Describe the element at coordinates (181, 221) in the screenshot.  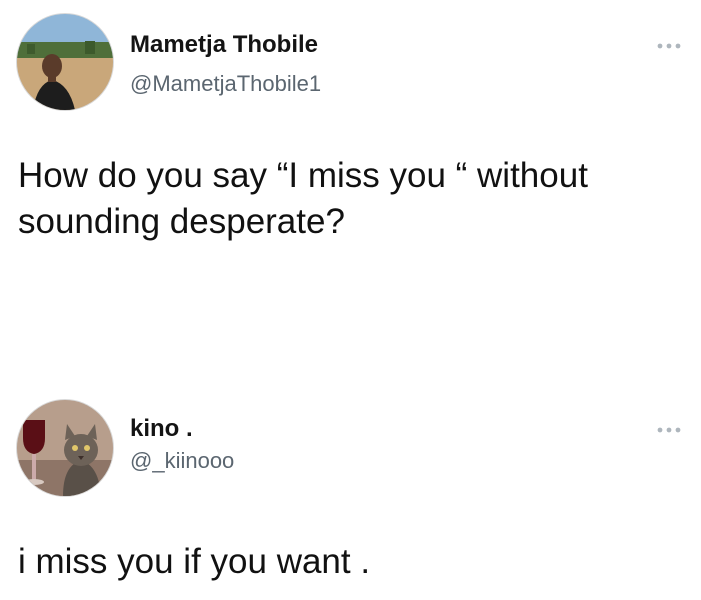
I see `tweet-text-line: sounding desperate?` at that location.